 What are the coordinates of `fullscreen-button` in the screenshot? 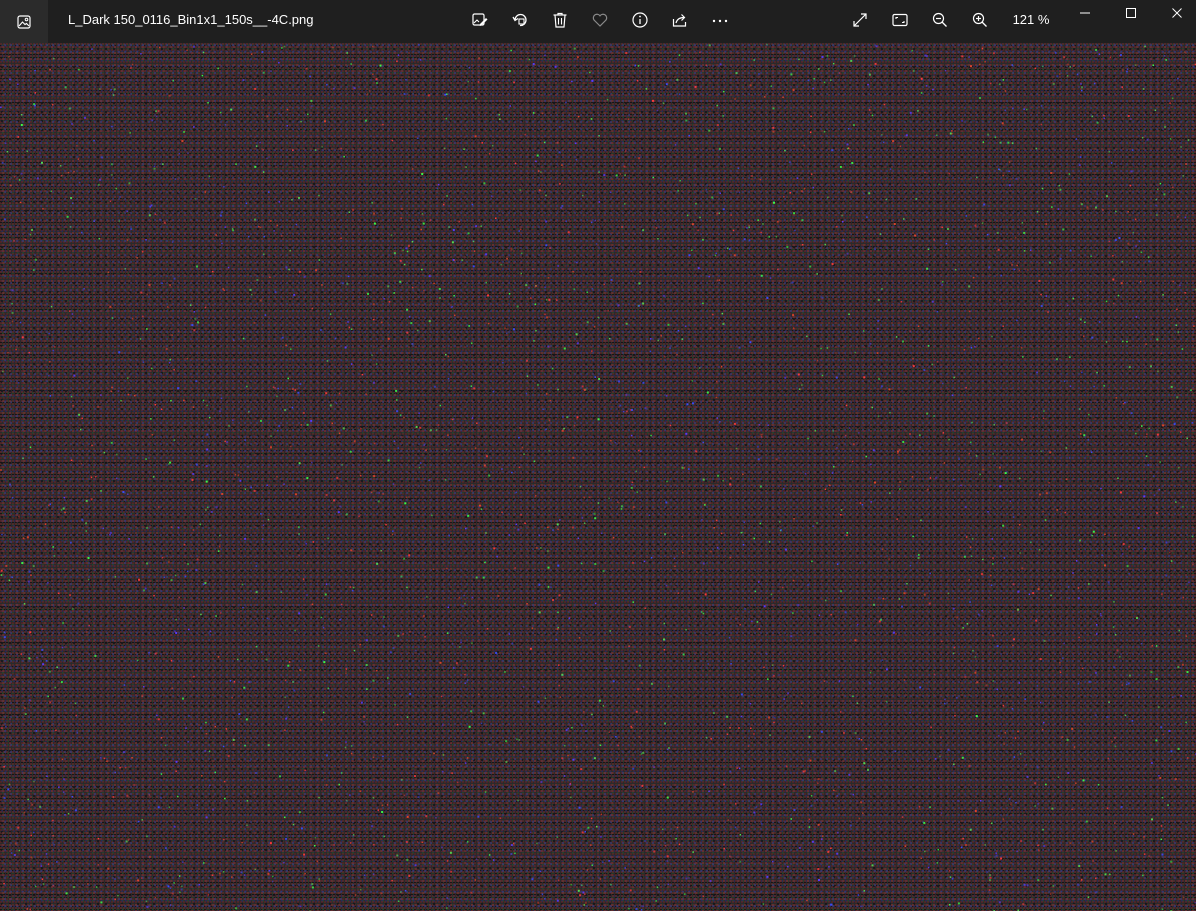 It's located at (860, 20).